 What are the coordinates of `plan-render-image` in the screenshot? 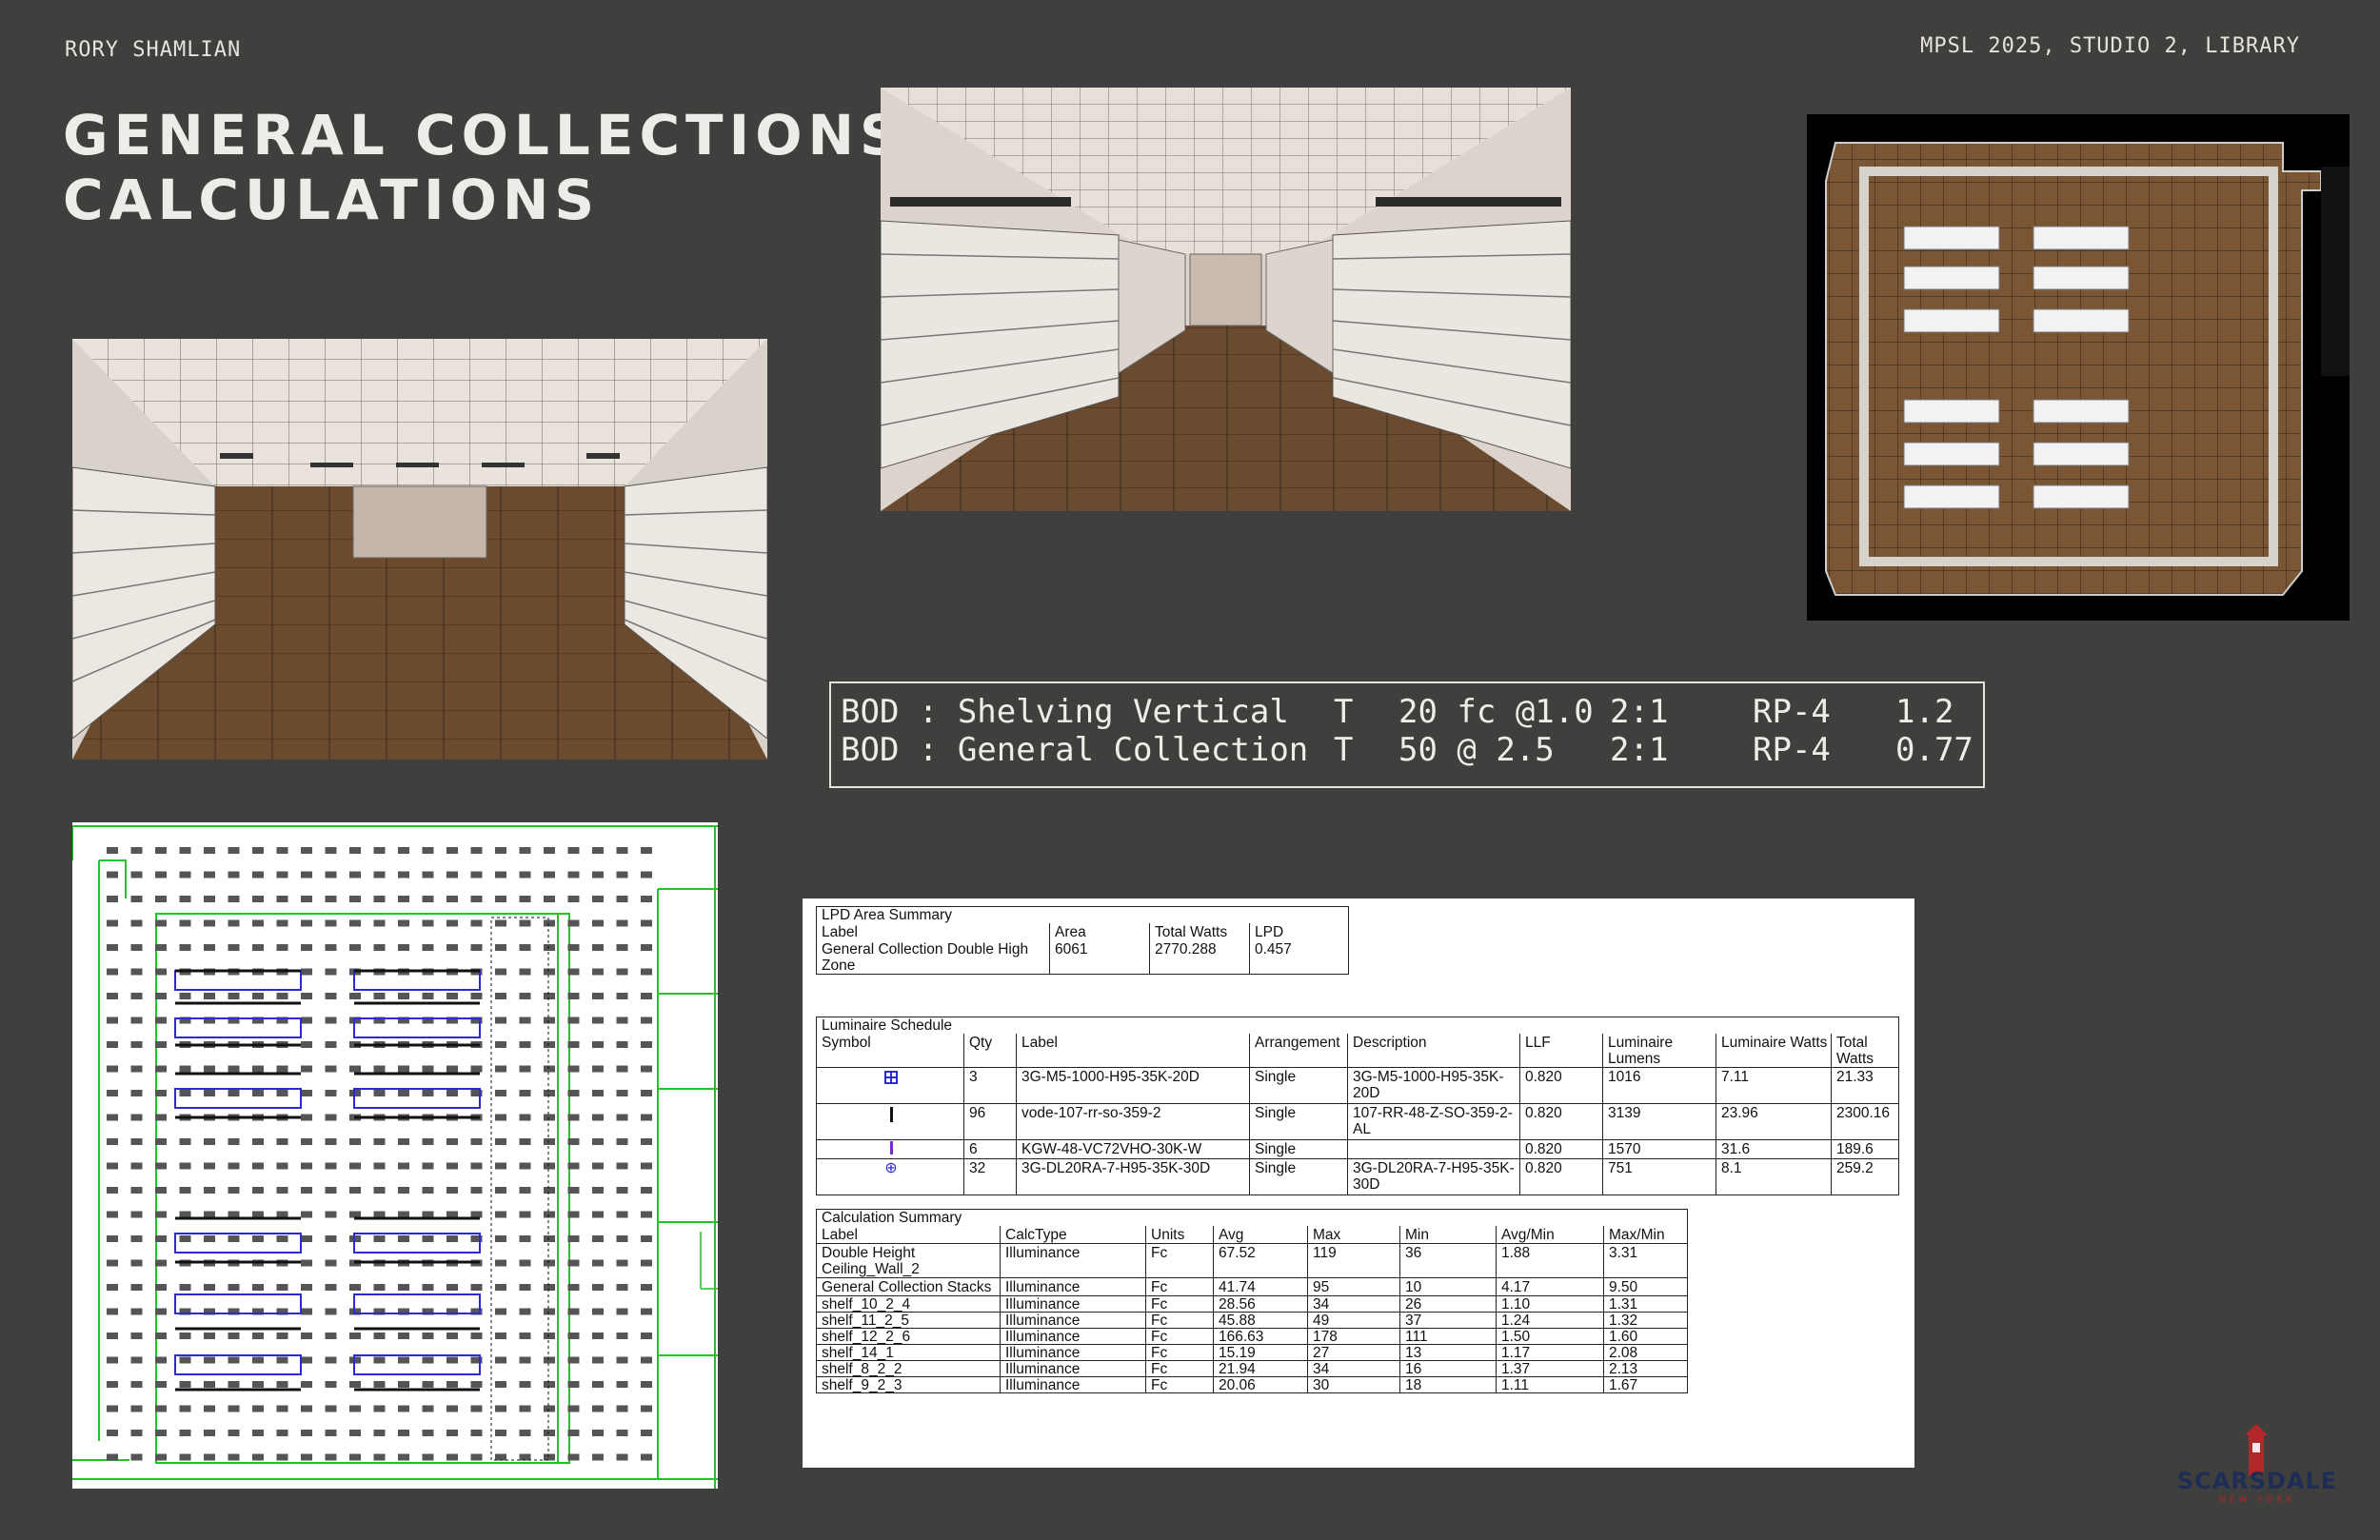 It's located at (2078, 367).